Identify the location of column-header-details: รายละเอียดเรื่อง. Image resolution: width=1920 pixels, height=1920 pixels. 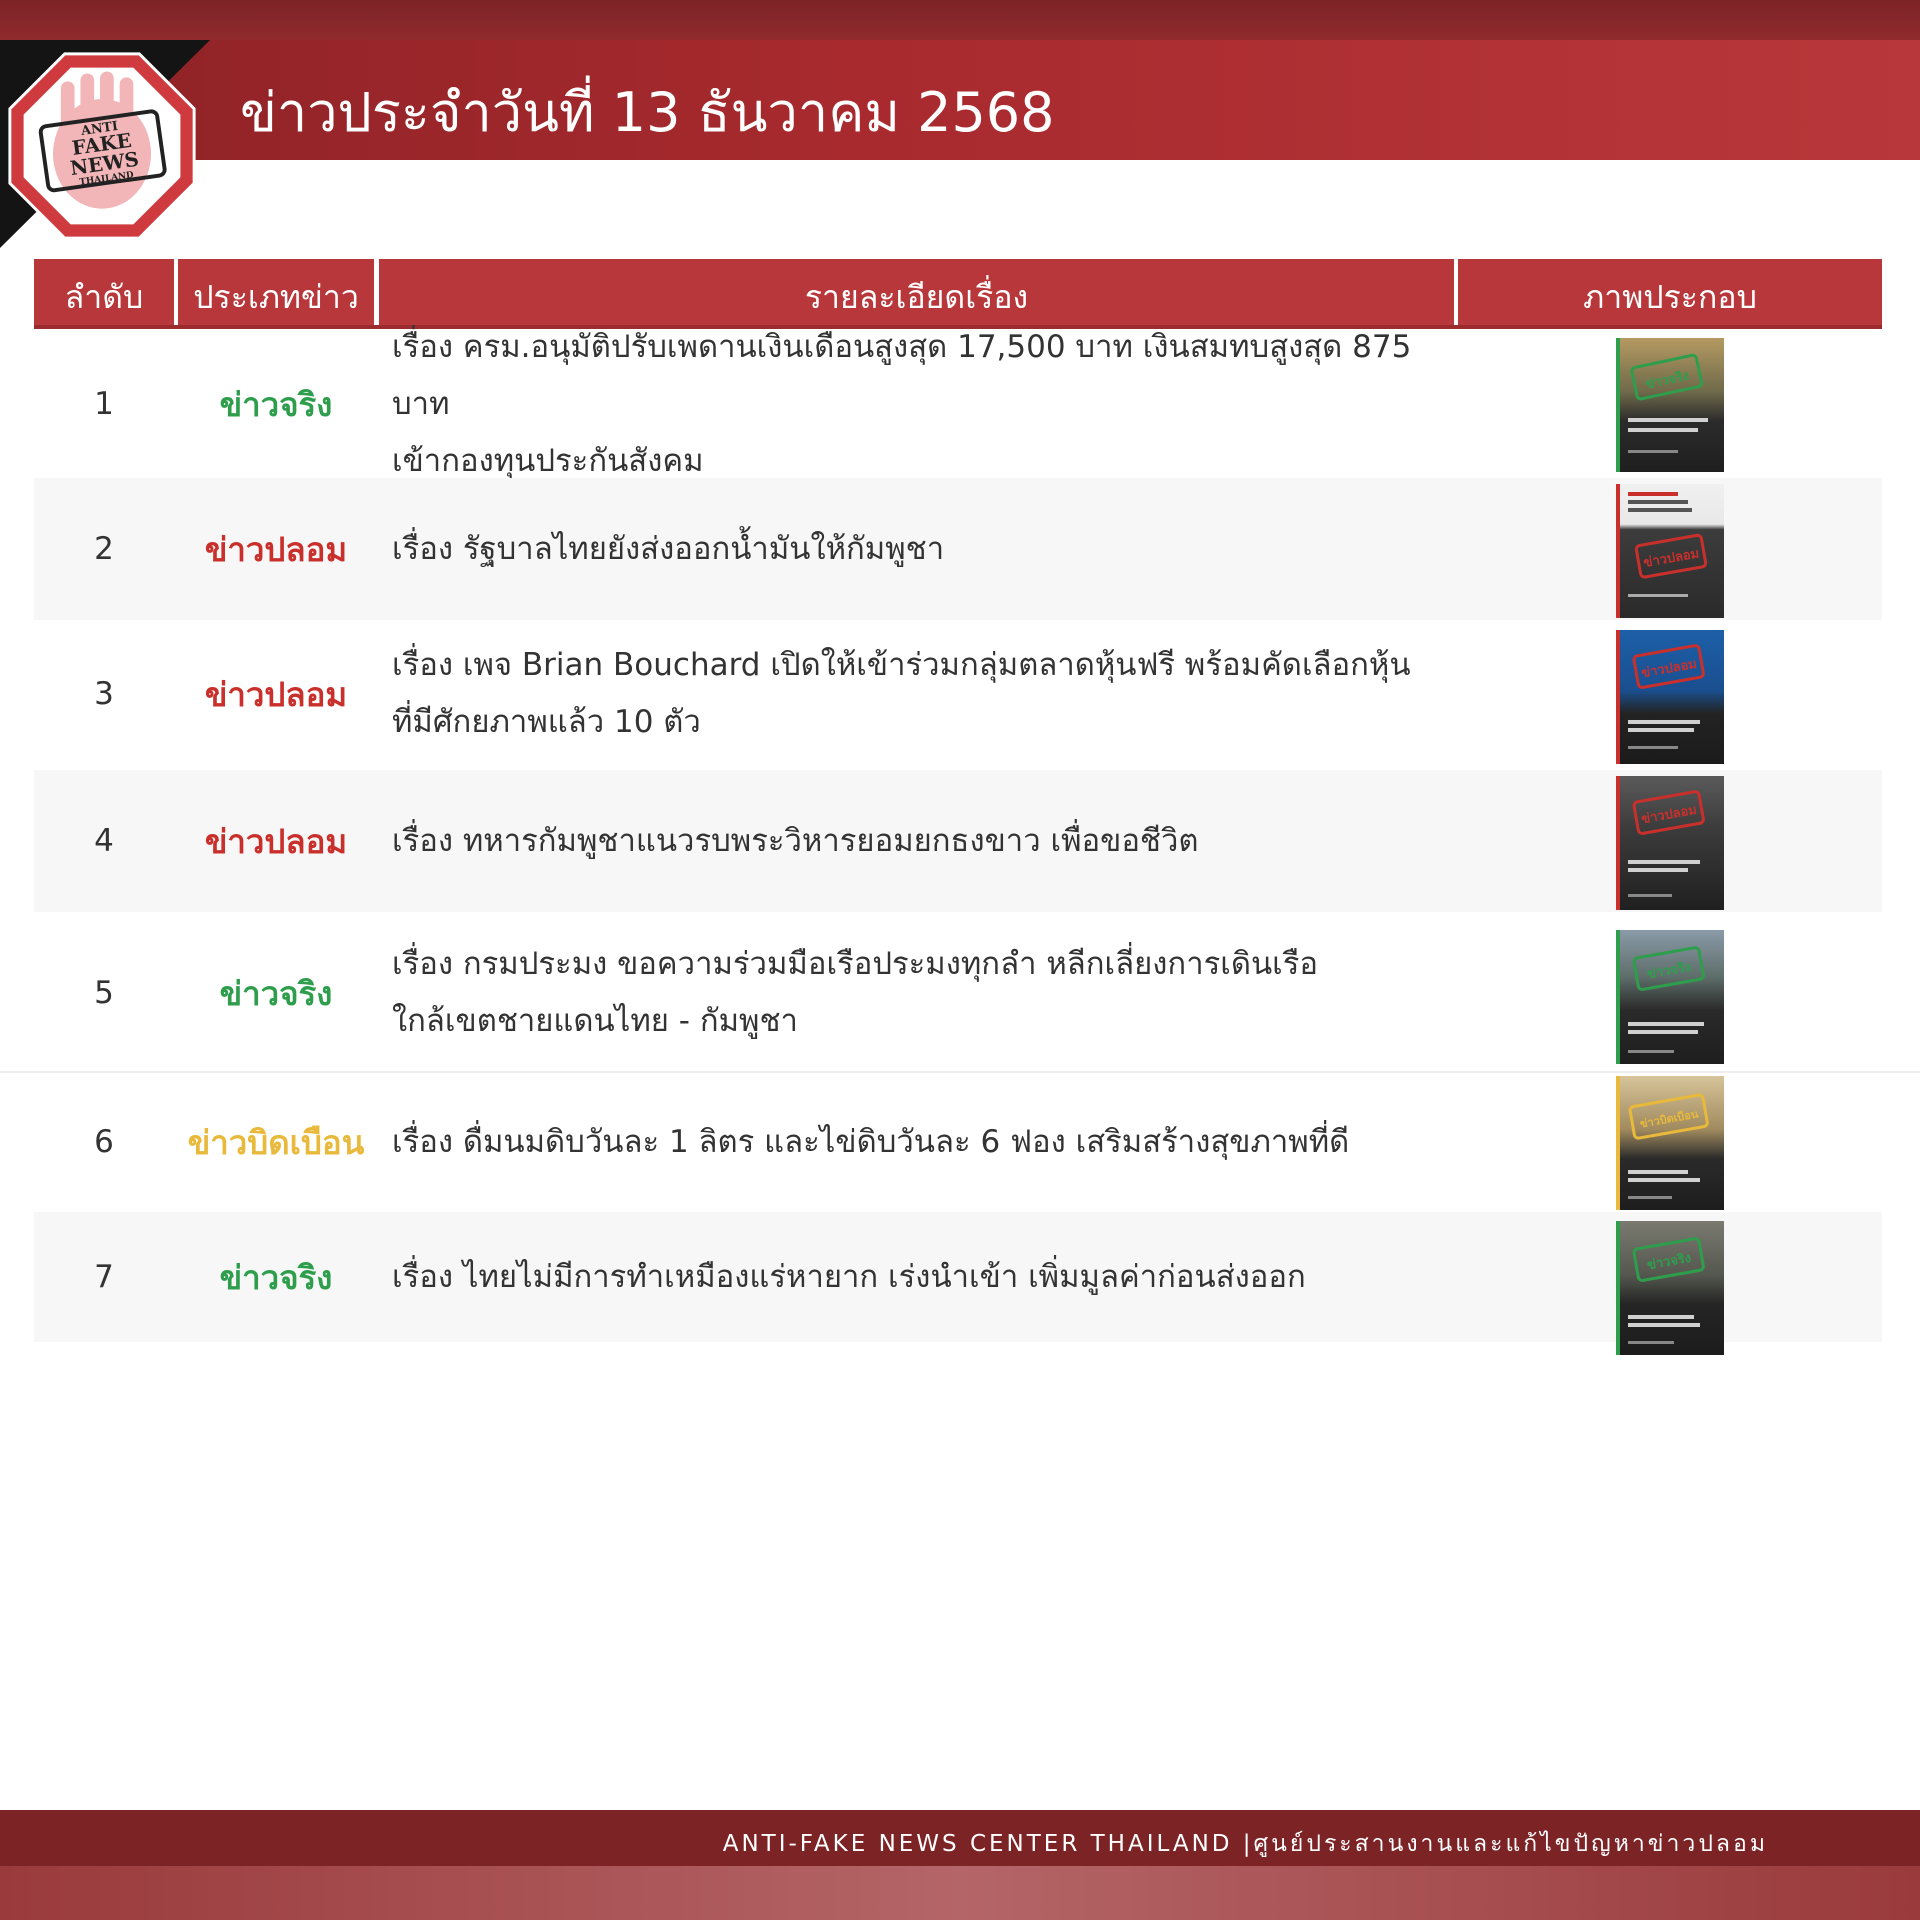
(916, 293).